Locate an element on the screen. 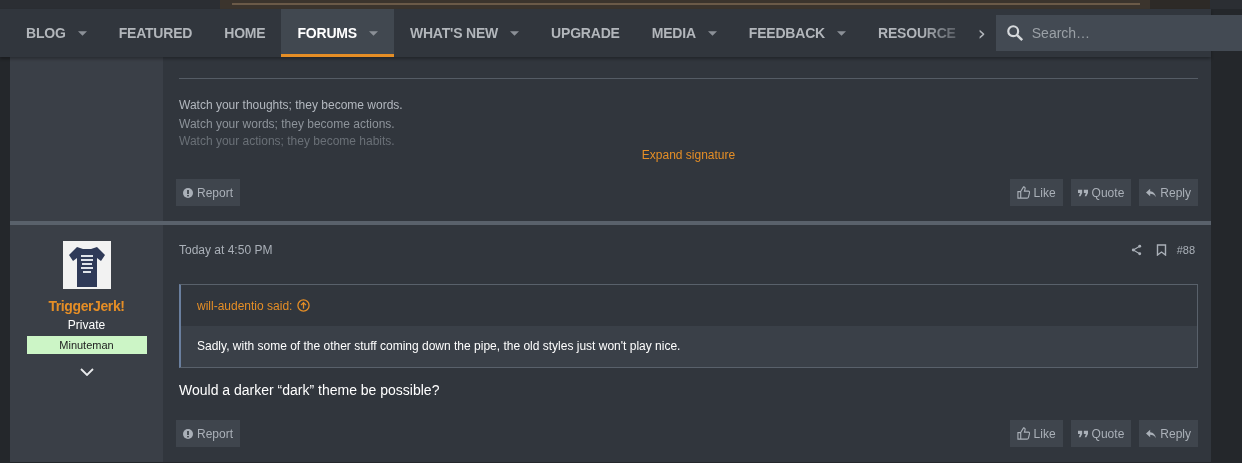 This screenshot has width=1242, height=463. search-icon is located at coordinates (1014, 33).